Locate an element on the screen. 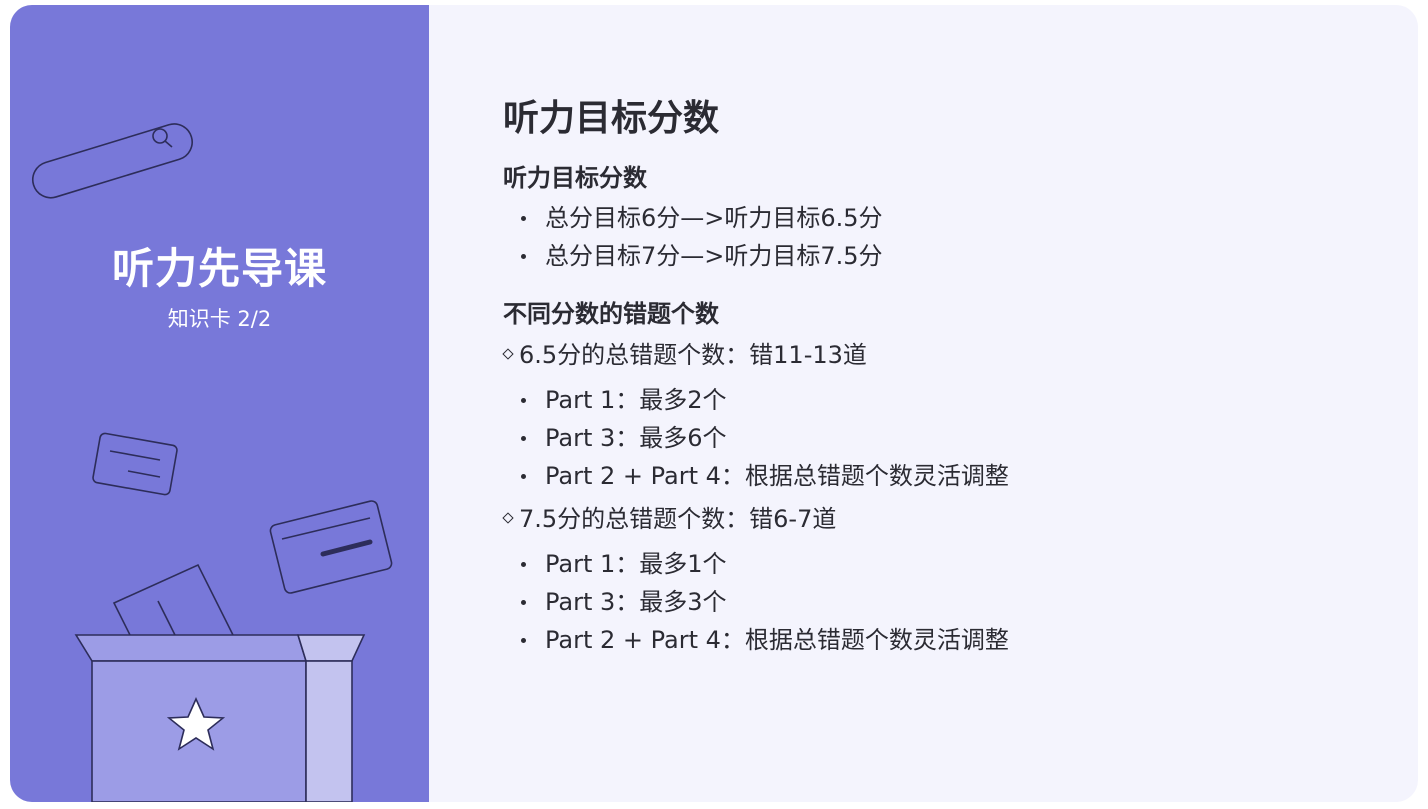 The width and height of the screenshot is (1428, 809). page-title: 听力目标分数 is located at coordinates (611, 118).